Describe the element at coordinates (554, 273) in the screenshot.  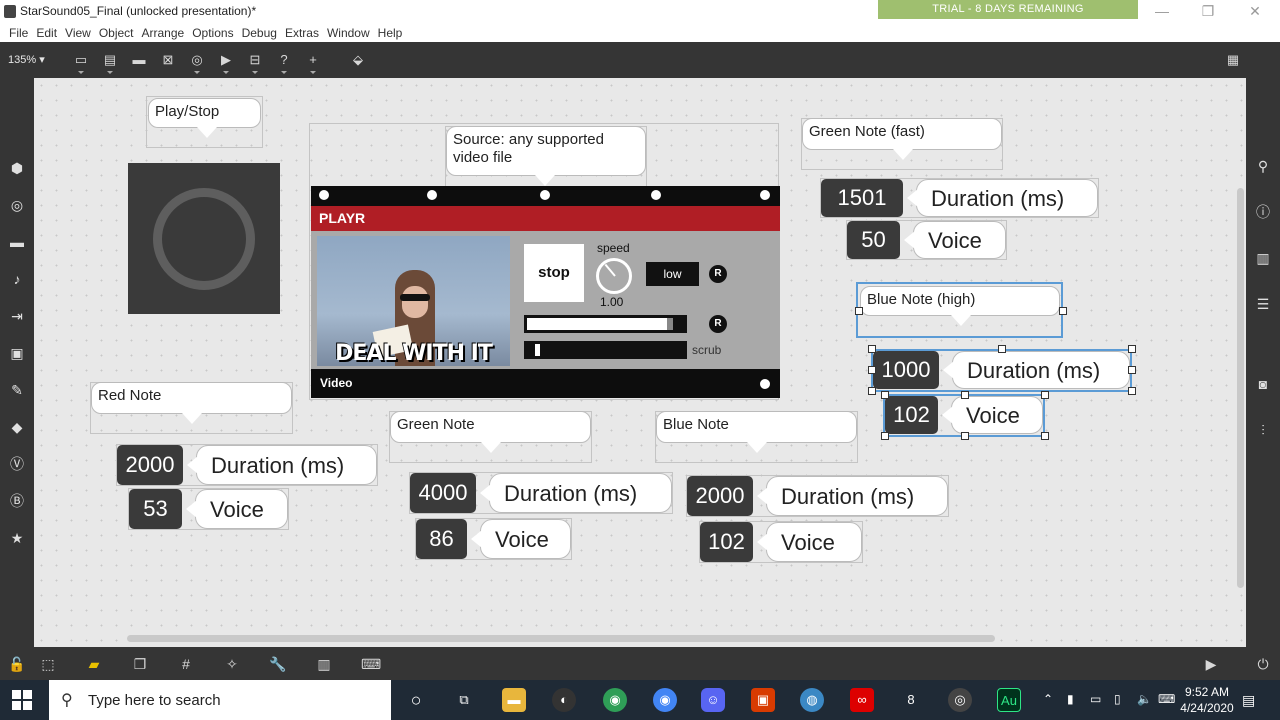
I see `stop-button: stop` at that location.